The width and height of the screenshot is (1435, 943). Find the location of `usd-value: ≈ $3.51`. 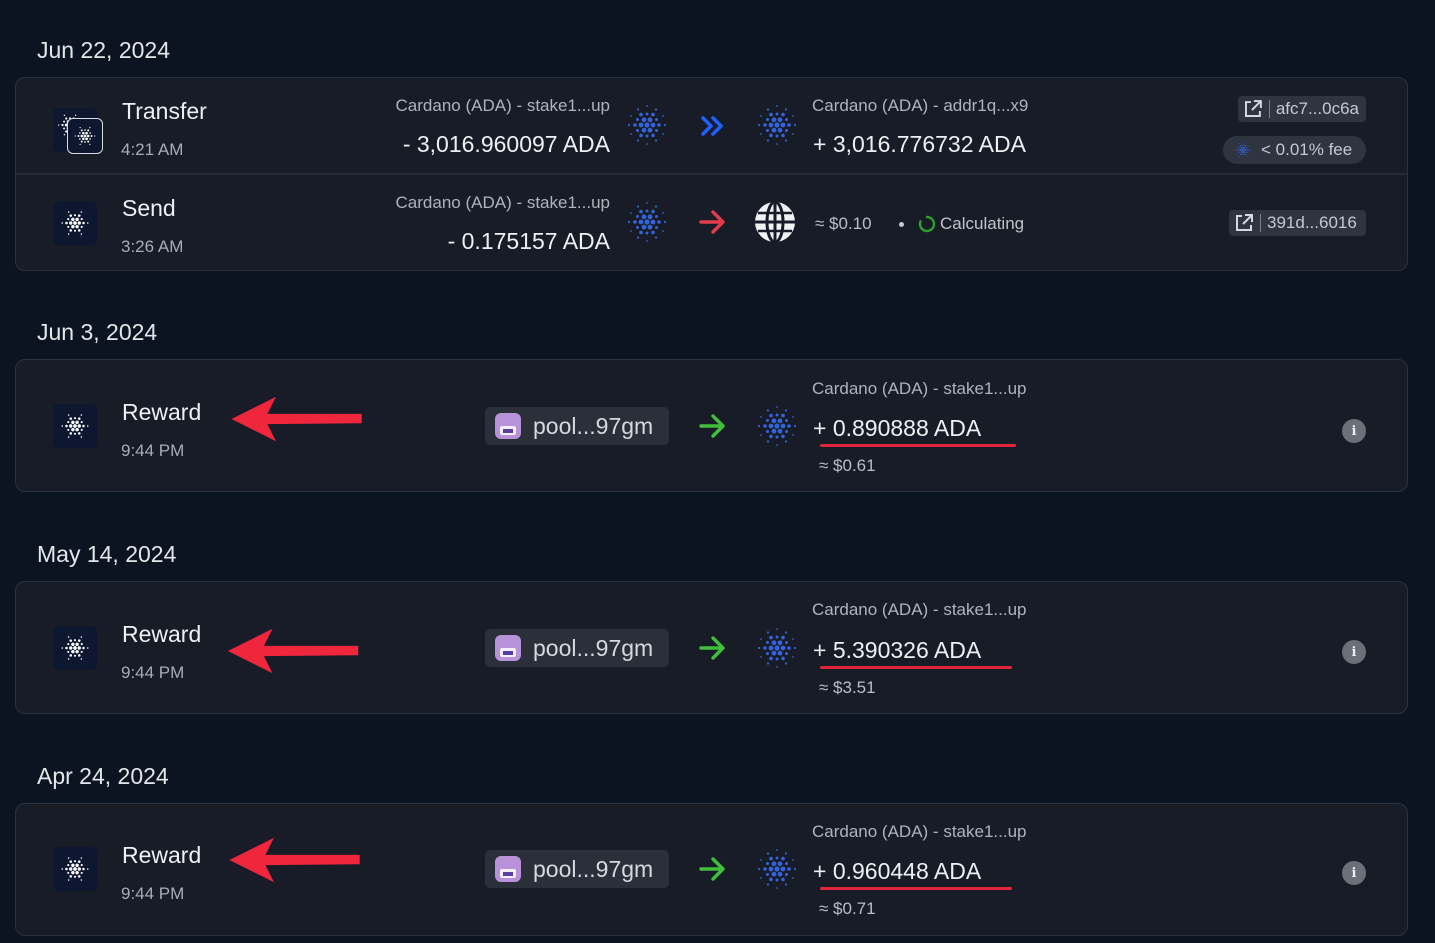

usd-value: ≈ $3.51 is located at coordinates (847, 687).